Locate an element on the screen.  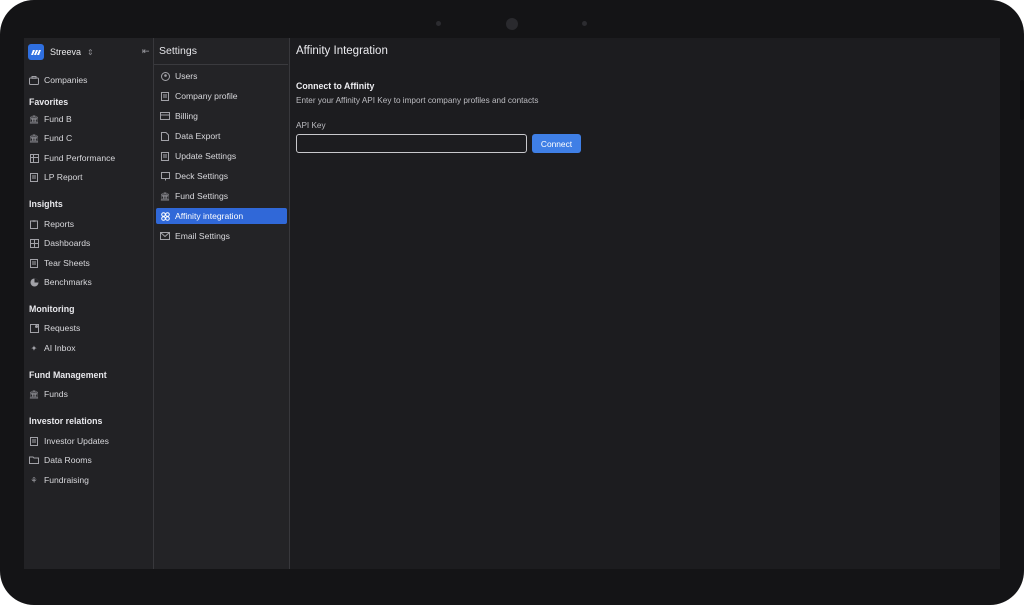
settings-item-email-settings: Email Settings is located at coordinates (221, 236).